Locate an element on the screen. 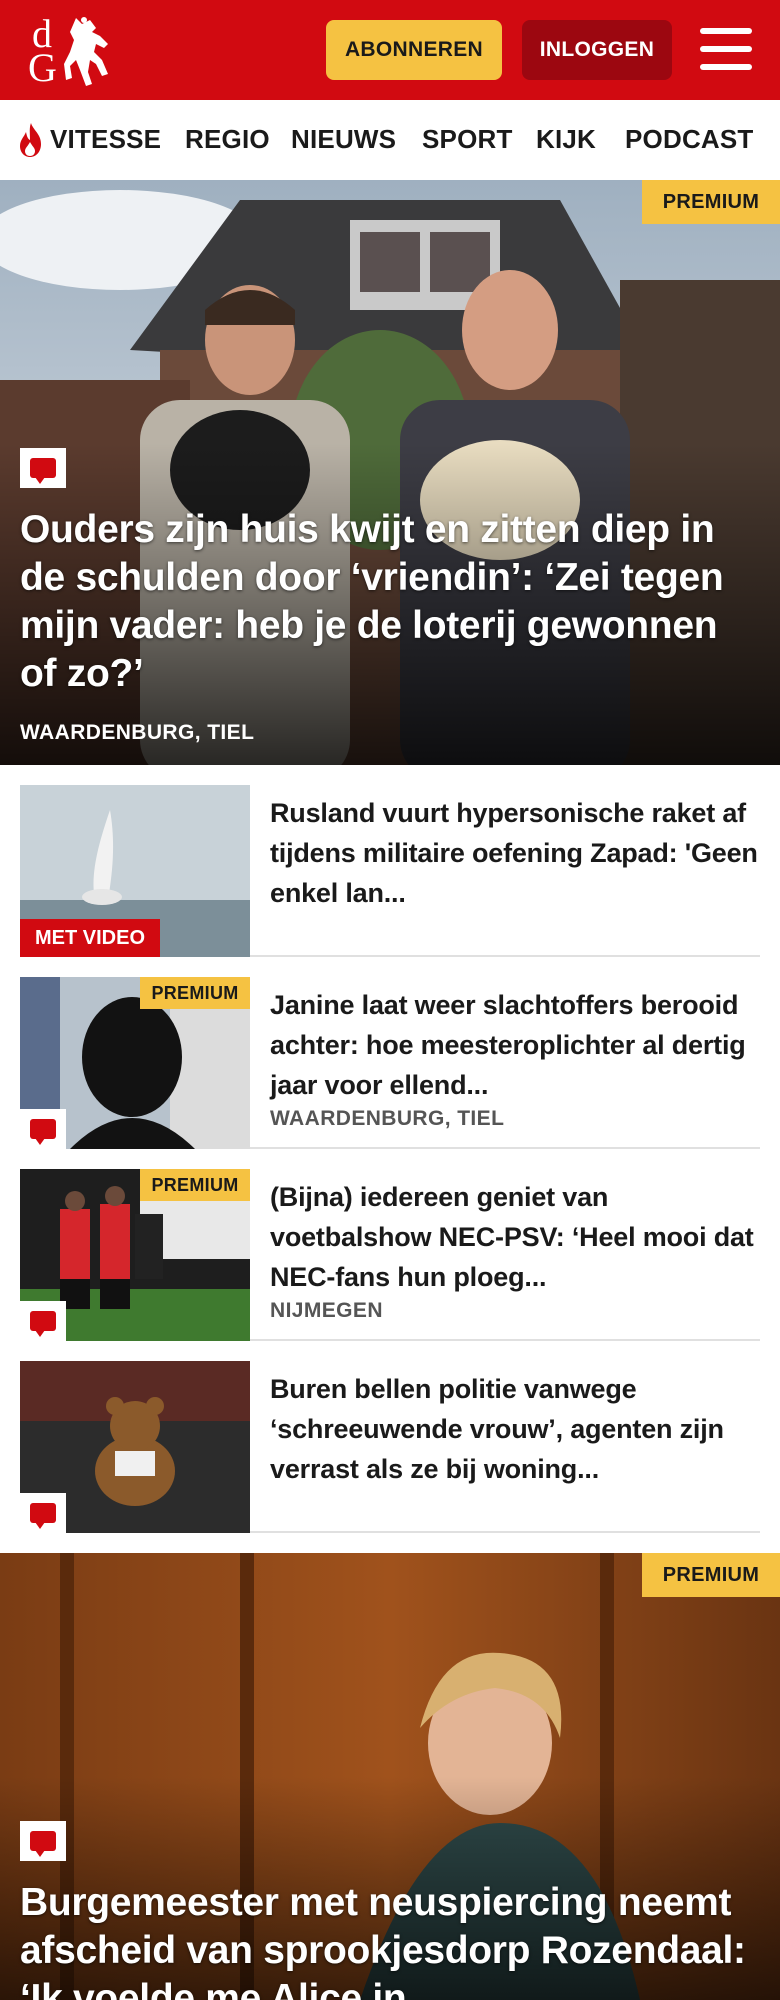 The height and width of the screenshot is (2000, 780). section-nav: VITESSE REGIO NIEUWS SPORT KIJK PODCAST is located at coordinates (390, 140).